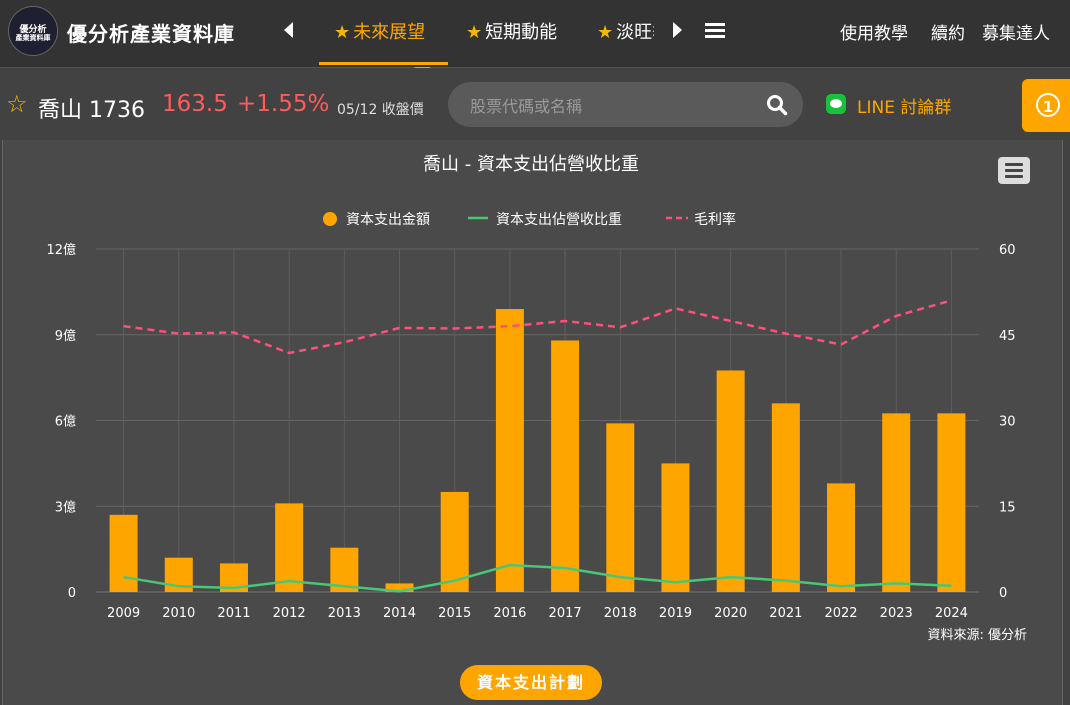 The height and width of the screenshot is (705, 1070). Describe the element at coordinates (1007, 250) in the screenshot. I see `right-axis-tick-label: 60` at that location.